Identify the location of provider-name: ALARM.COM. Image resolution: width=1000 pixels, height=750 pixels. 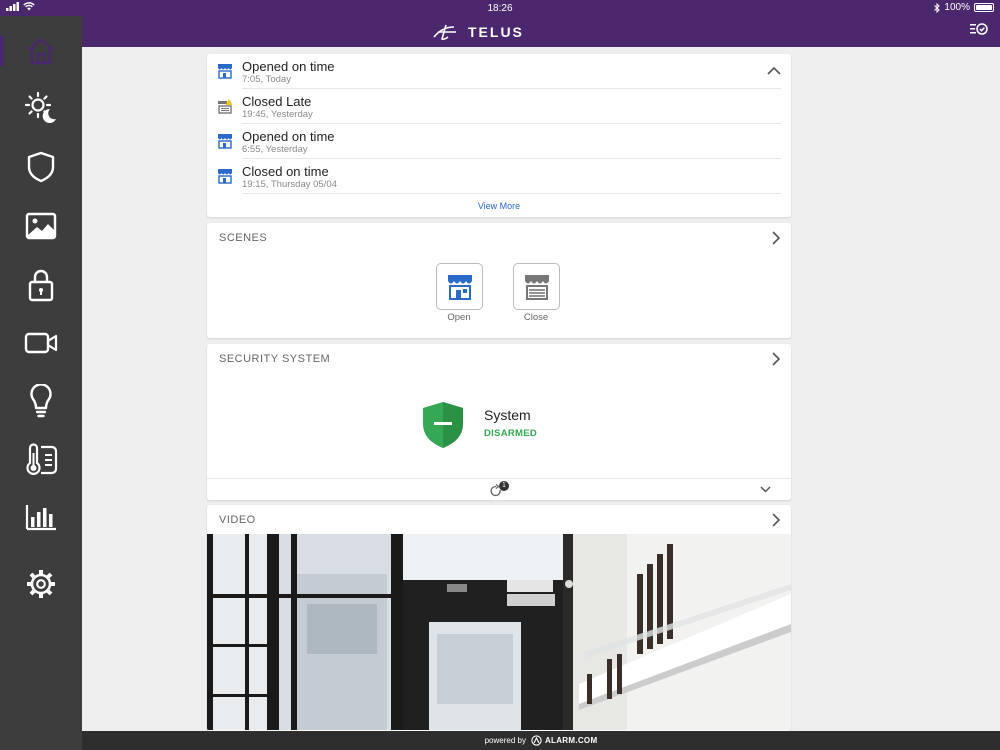
(571, 740).